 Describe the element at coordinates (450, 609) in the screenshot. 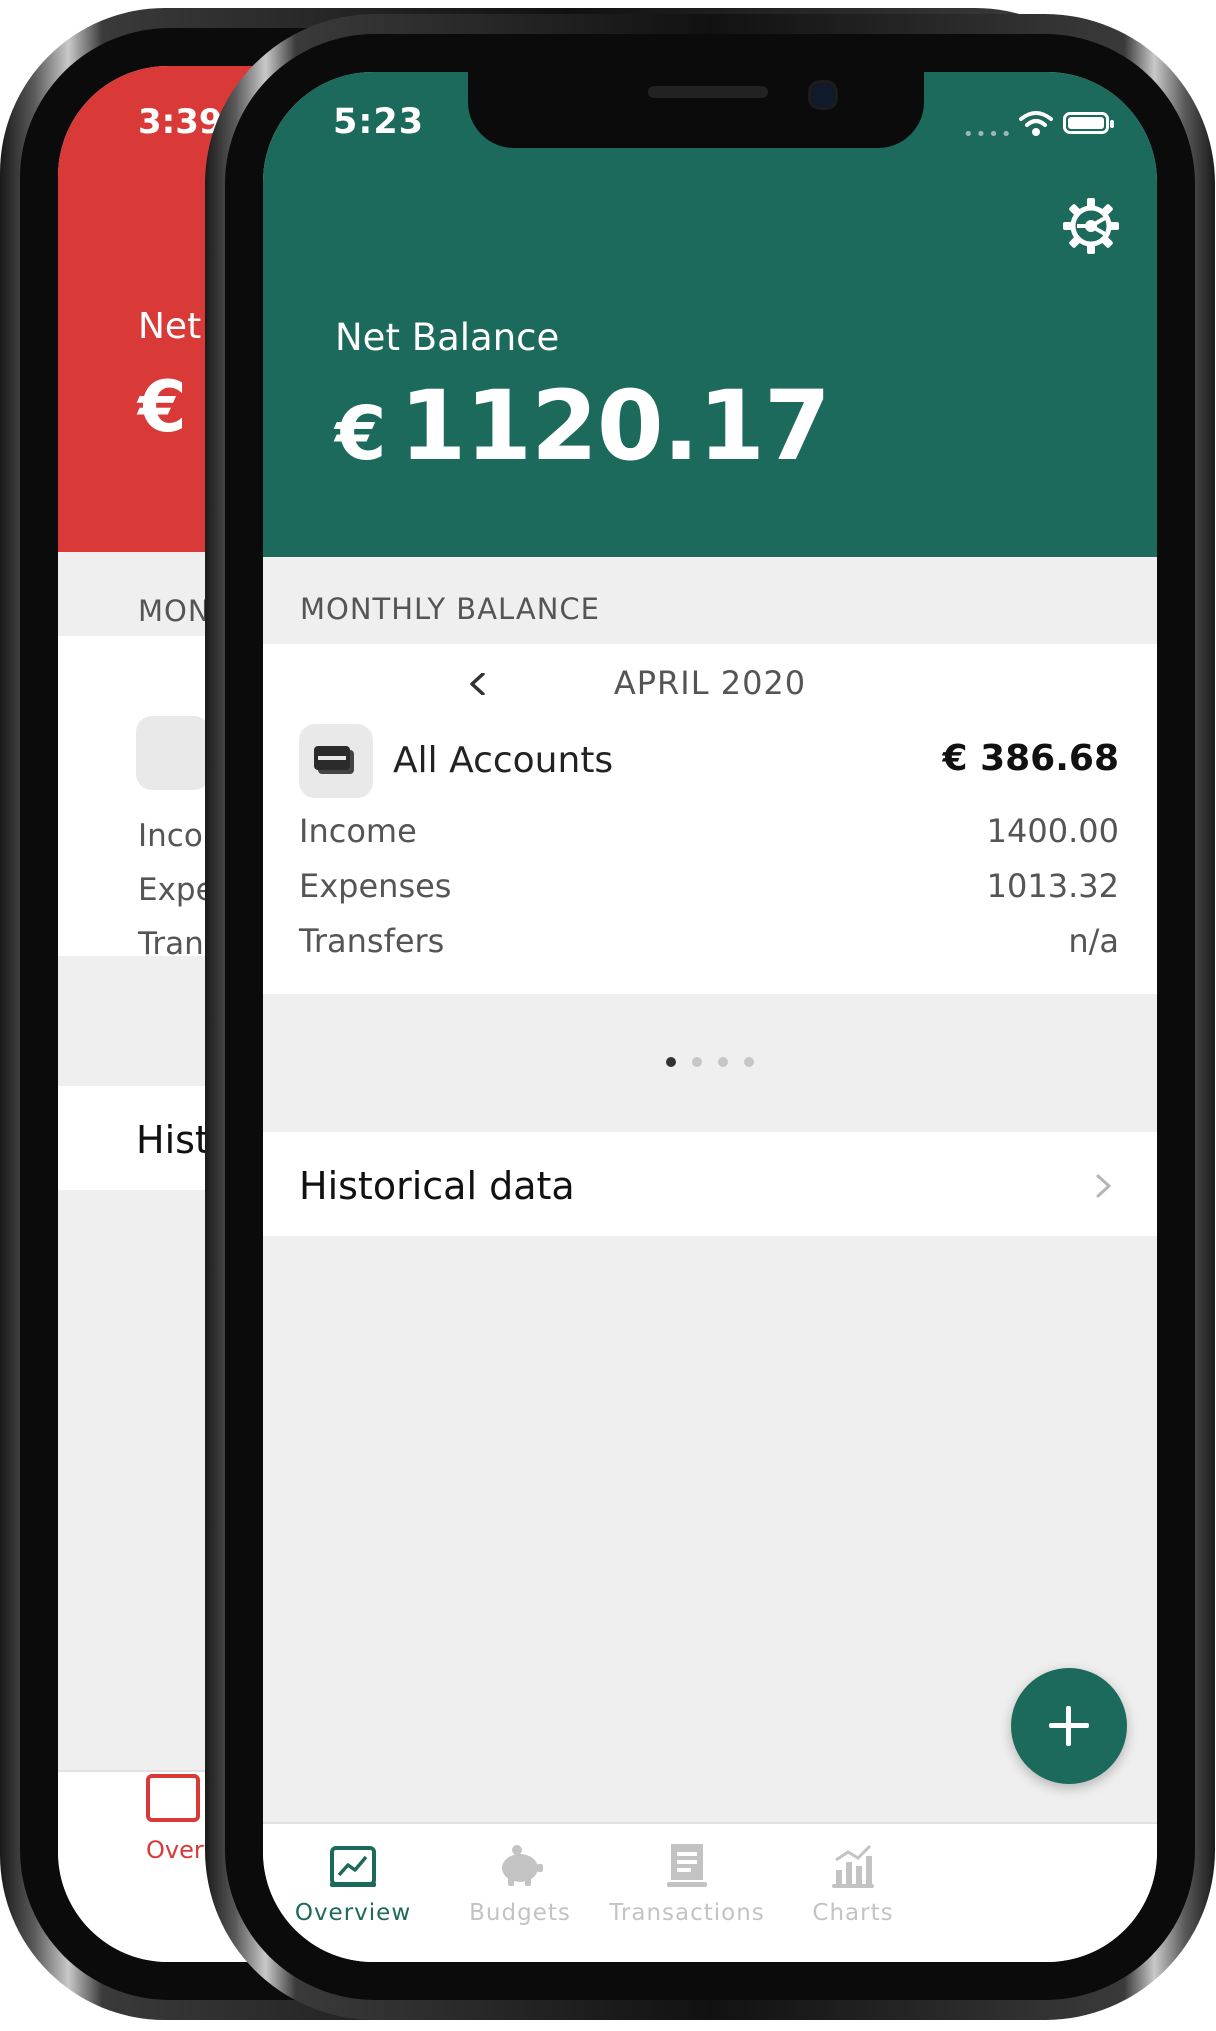

I see `monthly-balance-title: MONTHLY BALANCE` at that location.